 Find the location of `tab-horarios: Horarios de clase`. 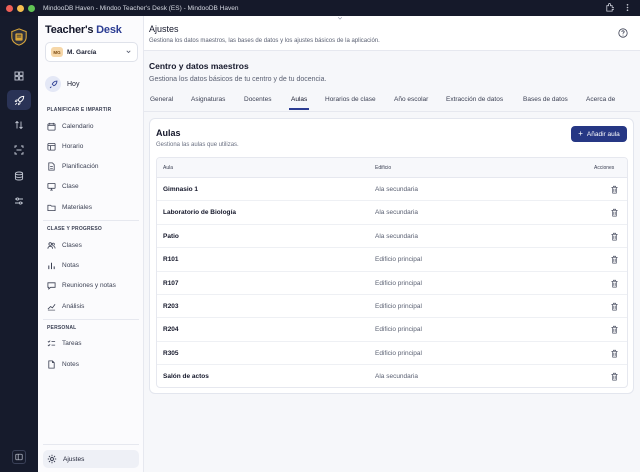

tab-horarios: Horarios de clase is located at coordinates (350, 99).